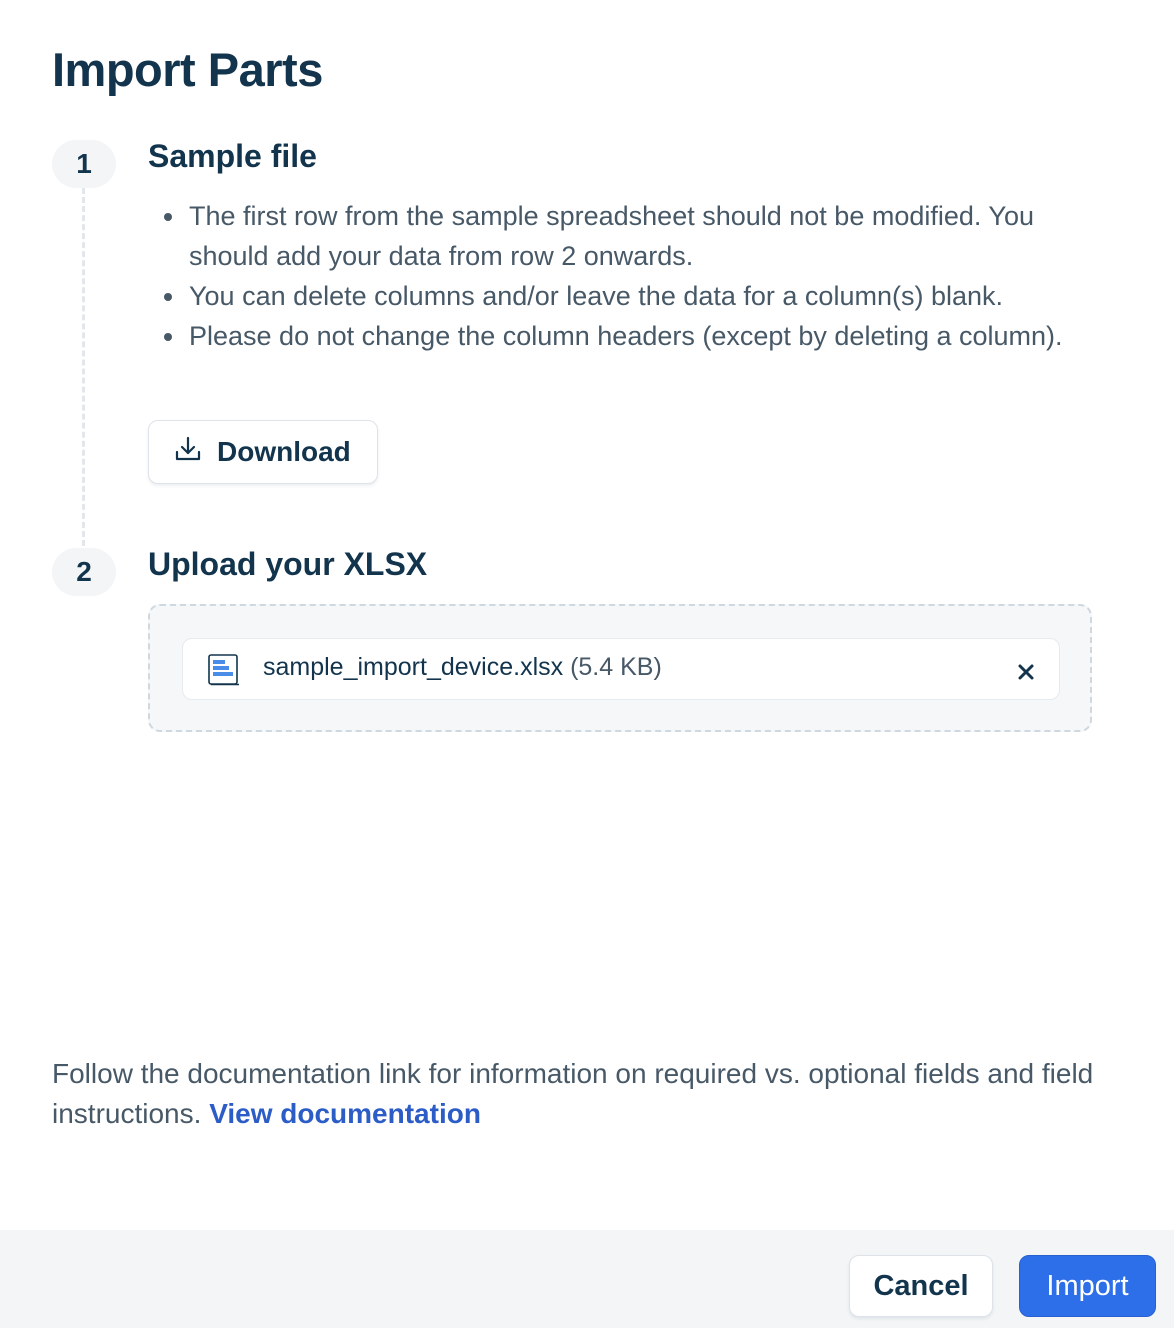  I want to click on remove-file-button, so click(1026, 672).